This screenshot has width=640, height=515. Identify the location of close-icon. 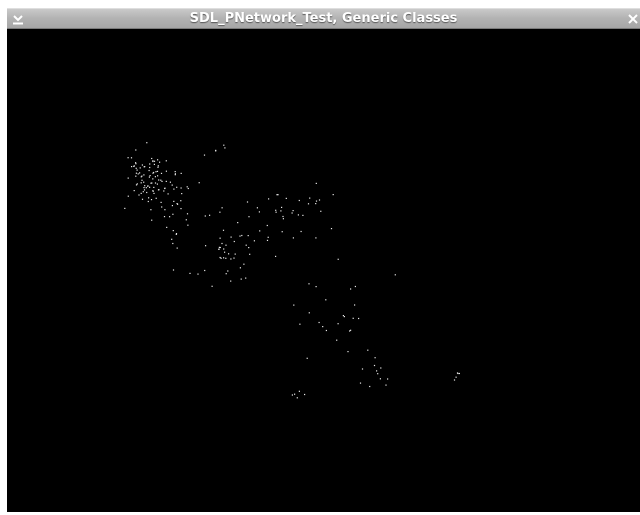
(633, 19).